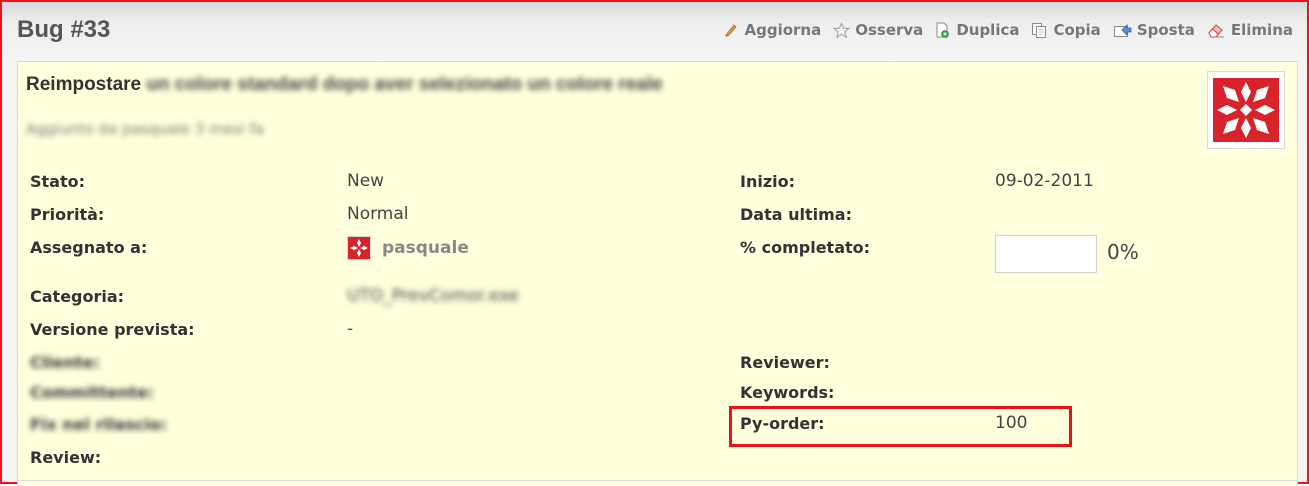 The width and height of the screenshot is (1309, 486). Describe the element at coordinates (1261, 30) in the screenshot. I see `delete-button-label: Elimina` at that location.